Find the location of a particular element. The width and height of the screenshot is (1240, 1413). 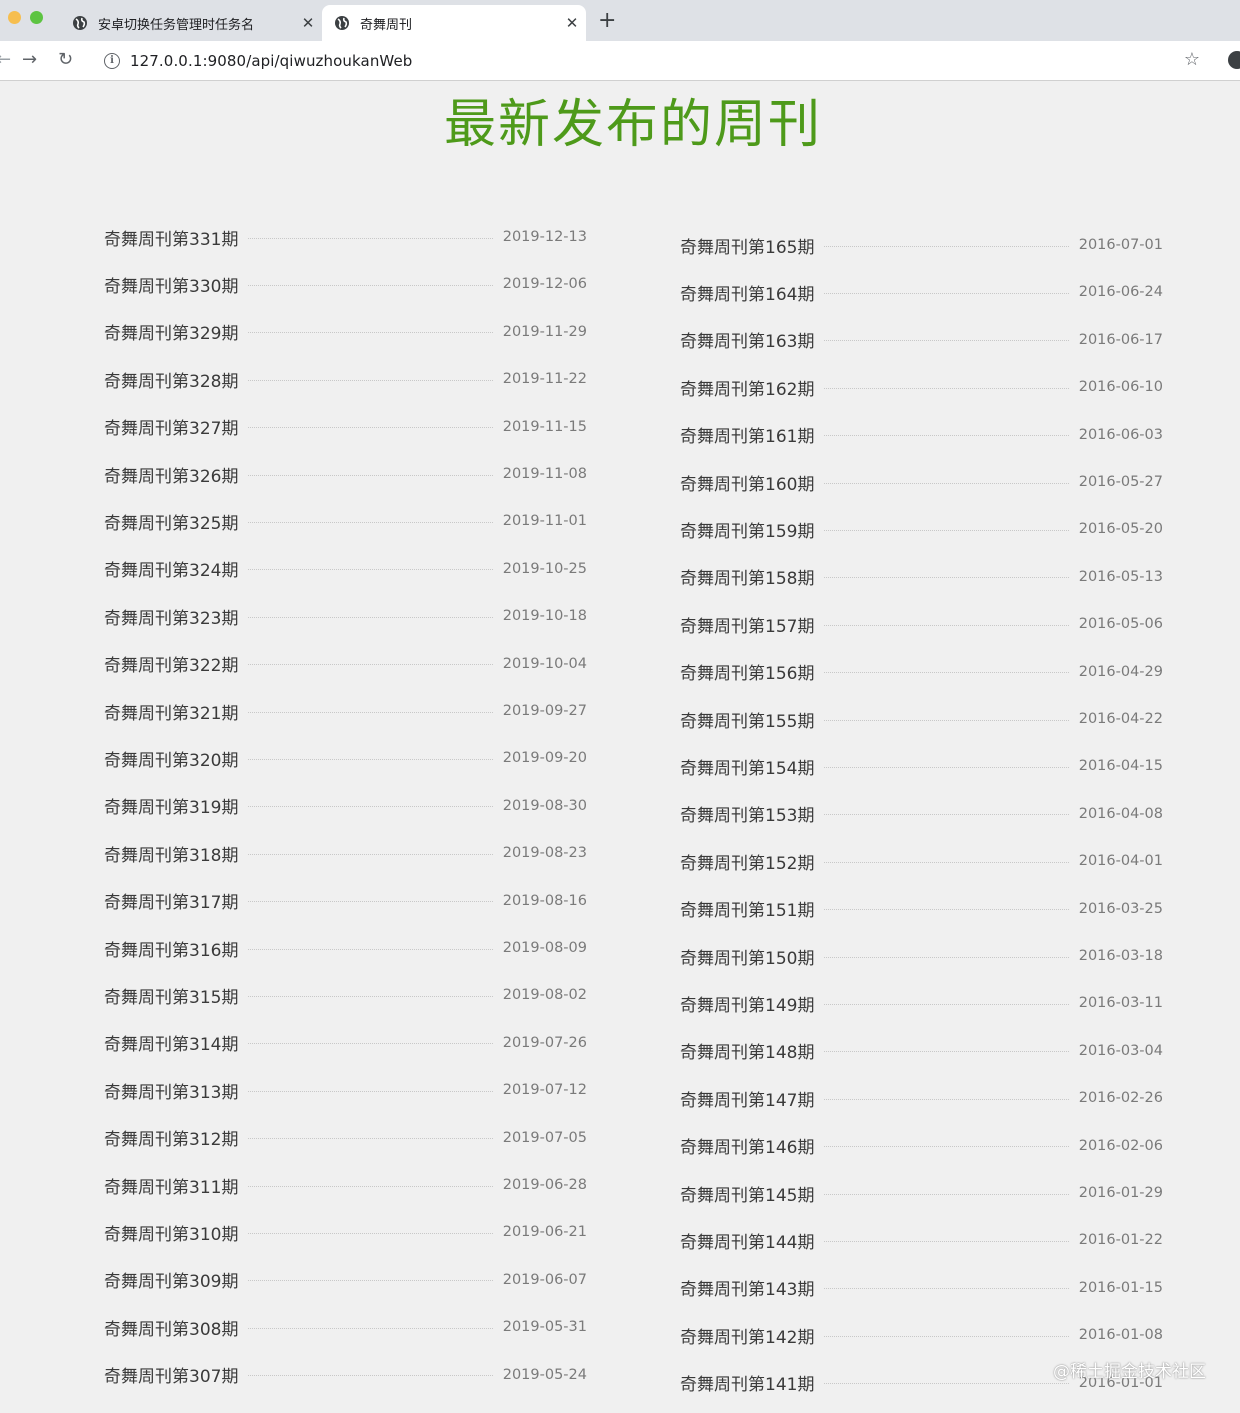

issue-row: 奇舞周刊第330期 2019-12-06 is located at coordinates (345, 284).